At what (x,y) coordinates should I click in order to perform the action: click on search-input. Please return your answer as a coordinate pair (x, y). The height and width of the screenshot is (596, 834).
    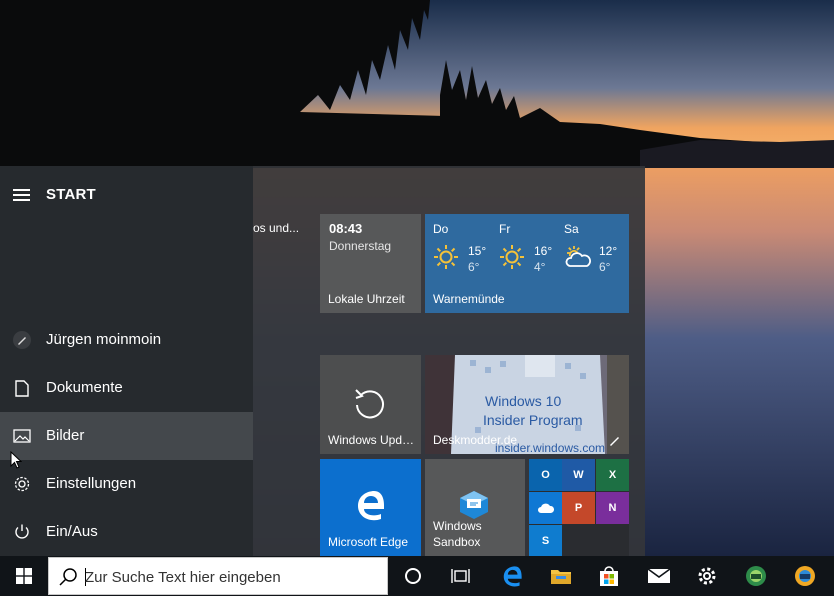
    Looking at the image, I should click on (230, 577).